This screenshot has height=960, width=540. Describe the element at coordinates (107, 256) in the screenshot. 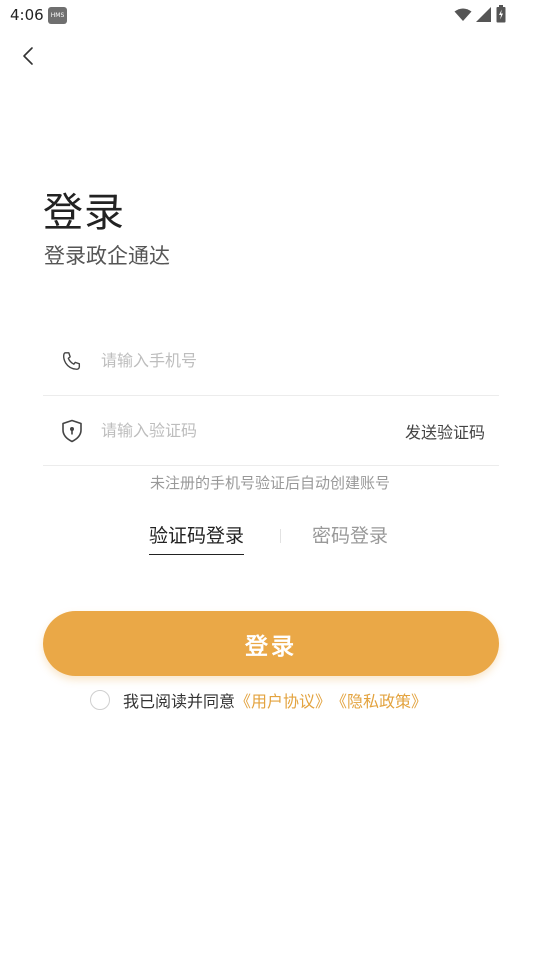

I see `page-subtitle: 登录政企通达` at that location.